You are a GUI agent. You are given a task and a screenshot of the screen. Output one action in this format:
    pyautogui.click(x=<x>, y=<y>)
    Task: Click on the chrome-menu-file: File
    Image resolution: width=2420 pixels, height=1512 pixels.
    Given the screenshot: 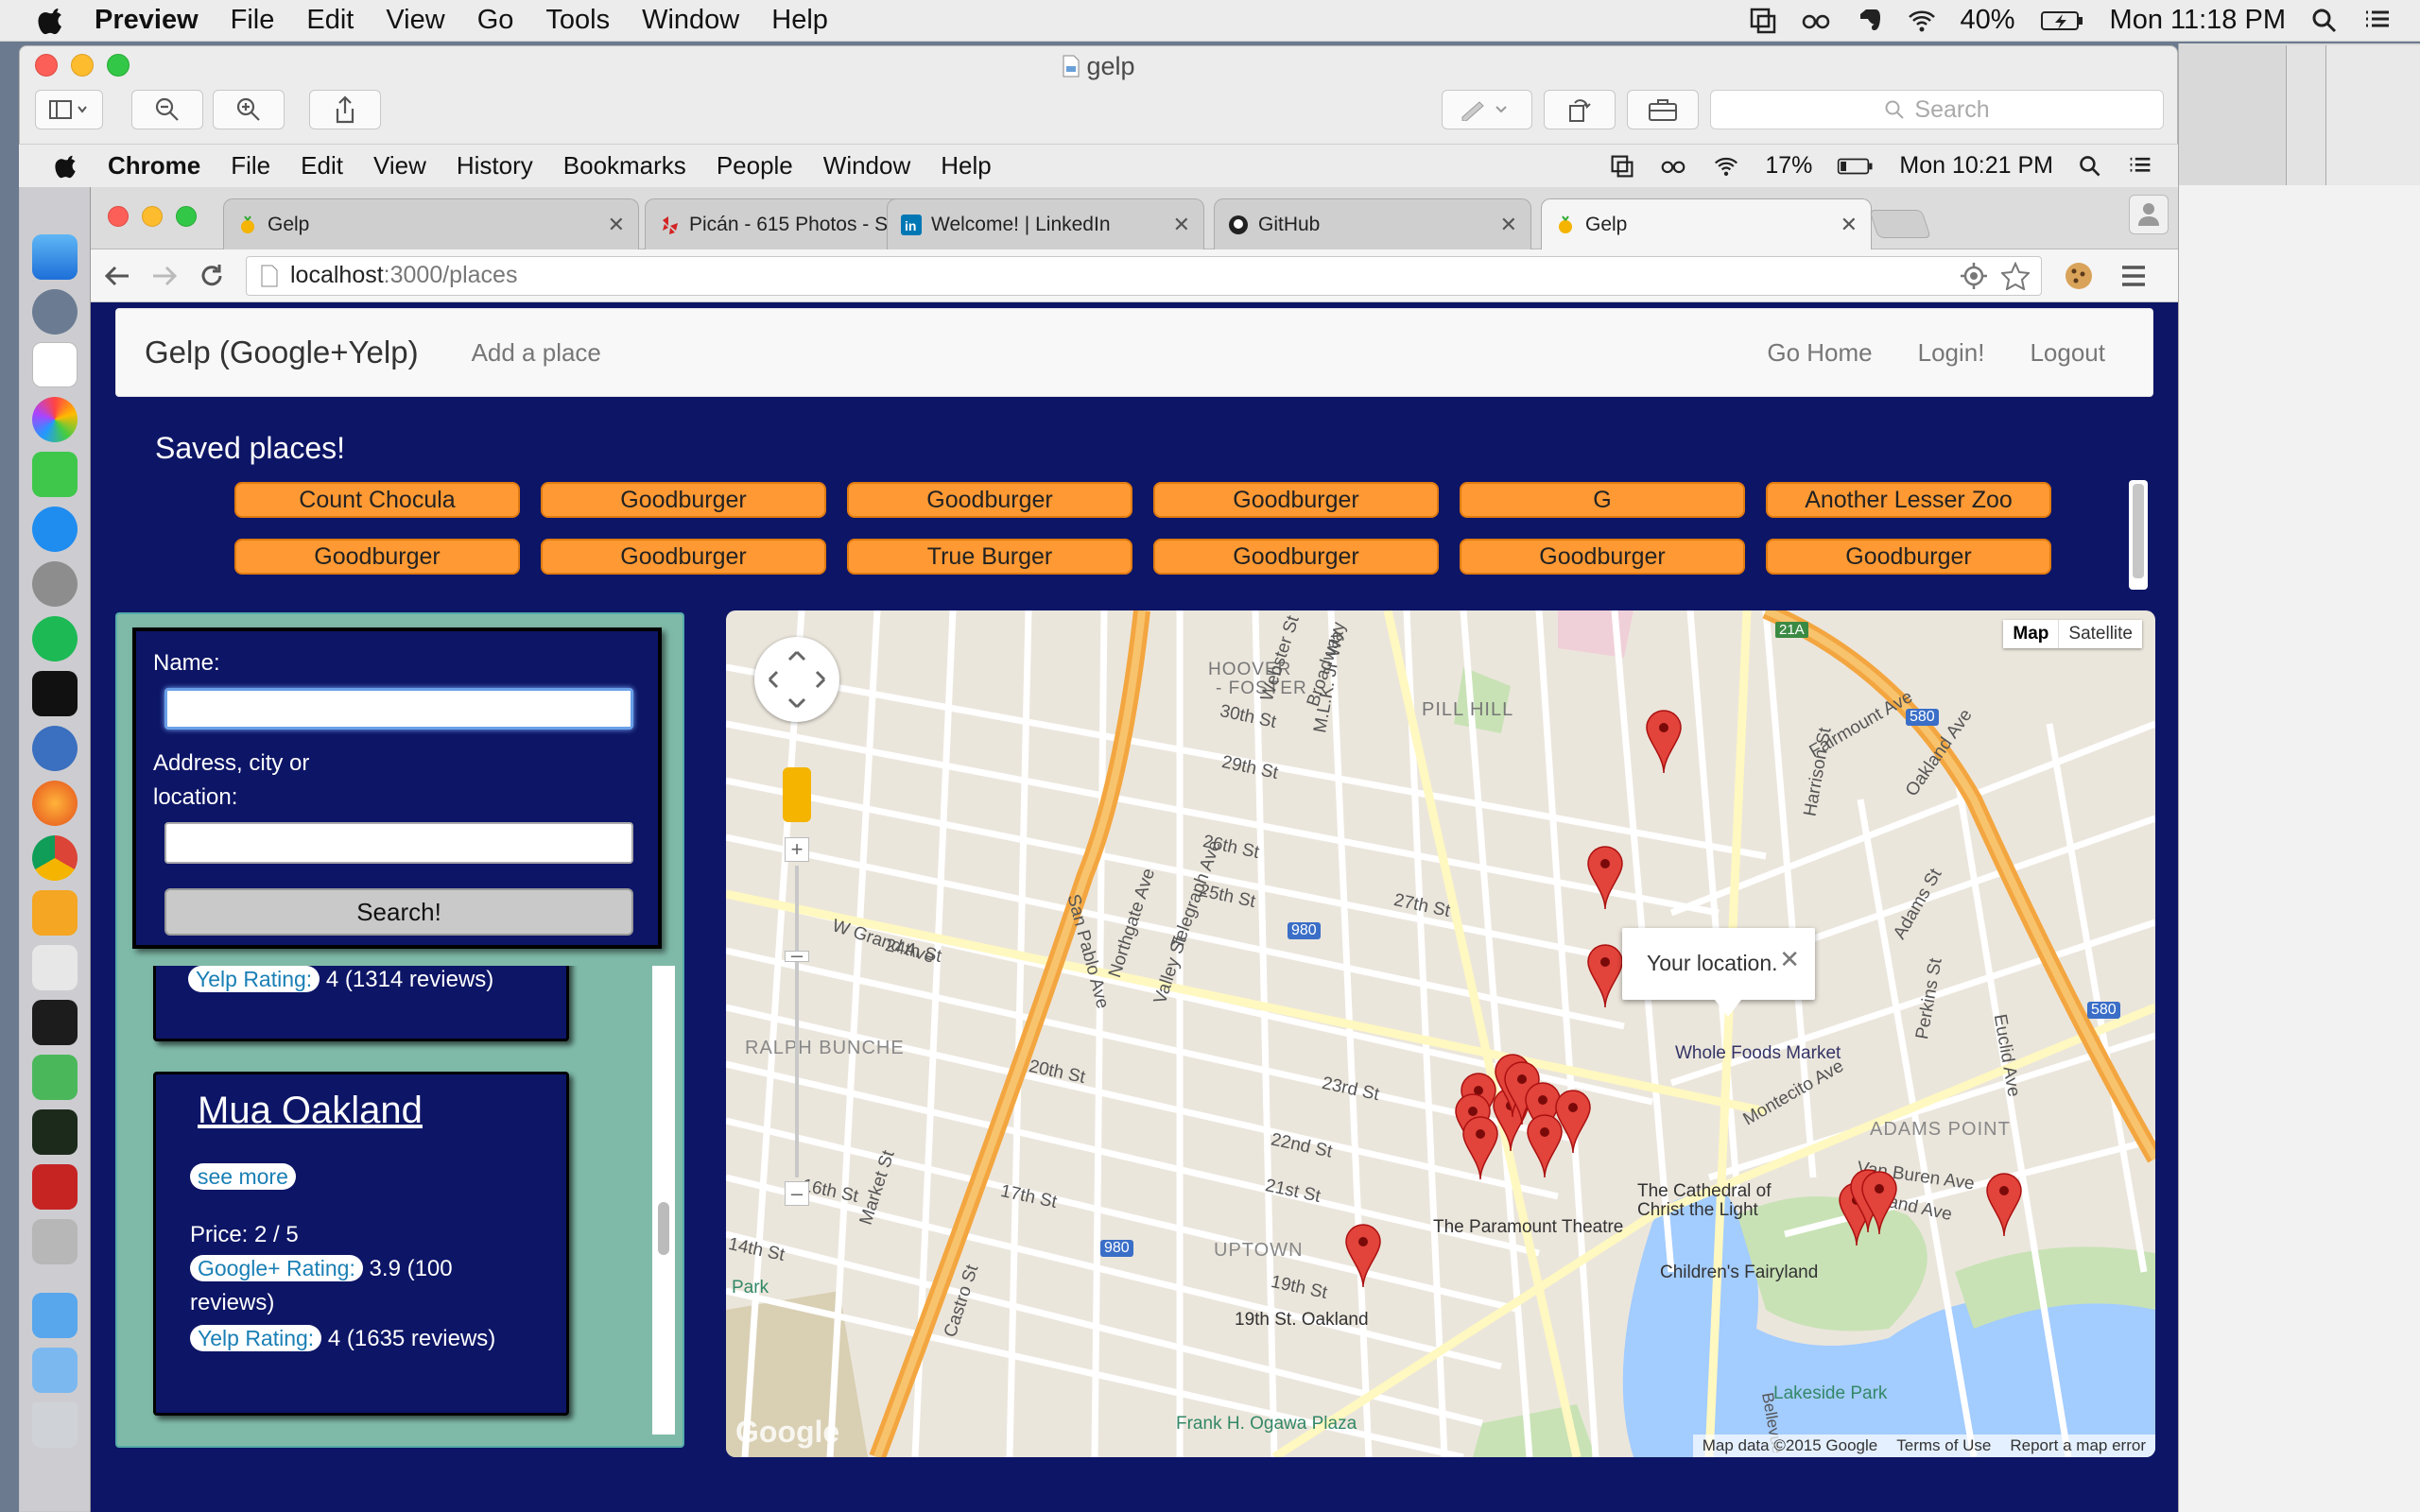 What is the action you would take?
    pyautogui.click(x=250, y=165)
    